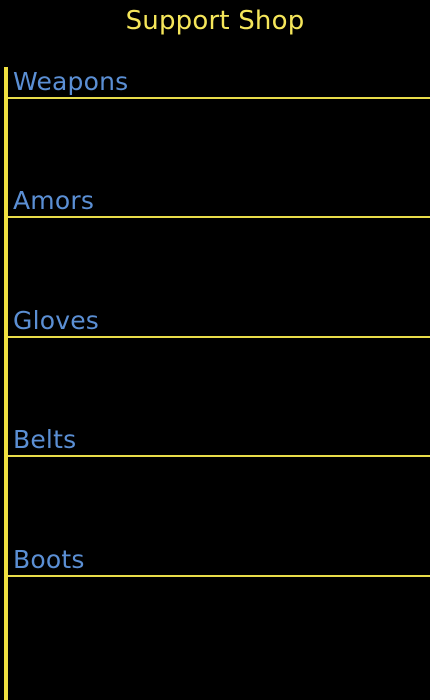 This screenshot has height=700, width=430. What do you see at coordinates (45, 439) in the screenshot?
I see `category-label: Belts` at bounding box center [45, 439].